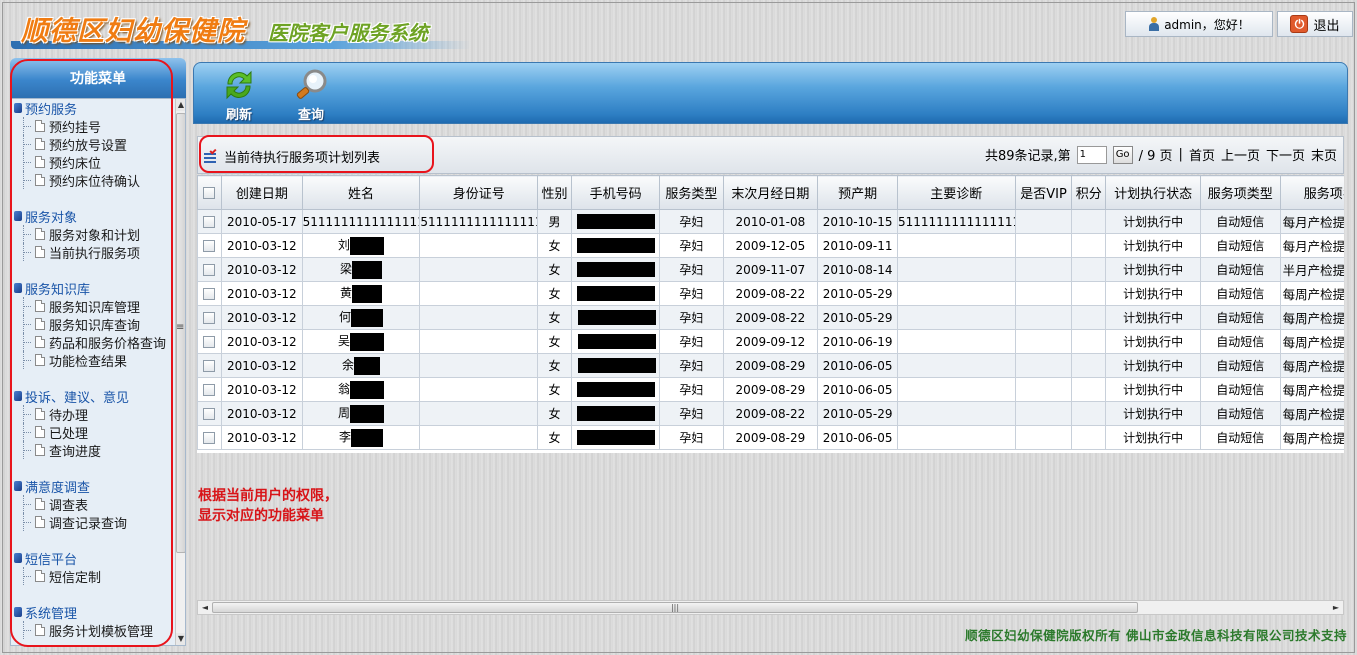 Image resolution: width=1357 pixels, height=655 pixels. What do you see at coordinates (691, 318) in the screenshot?
I see `cell-service-type-text: 孕妇` at bounding box center [691, 318].